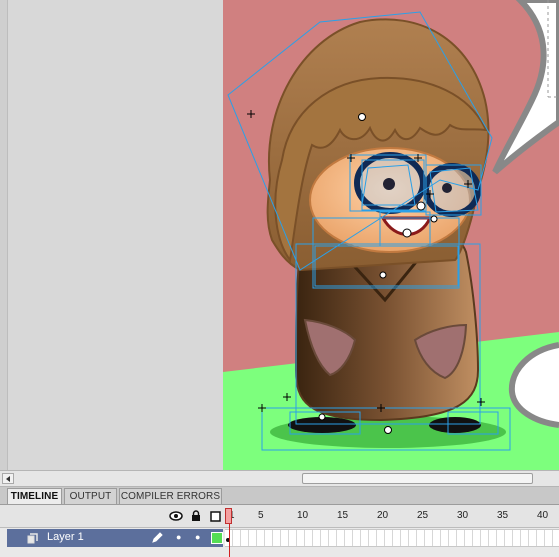  Describe the element at coordinates (279, 516) in the screenshot. I see `timeline-header: 1 5 10 15 20 25 30 35 40` at that location.